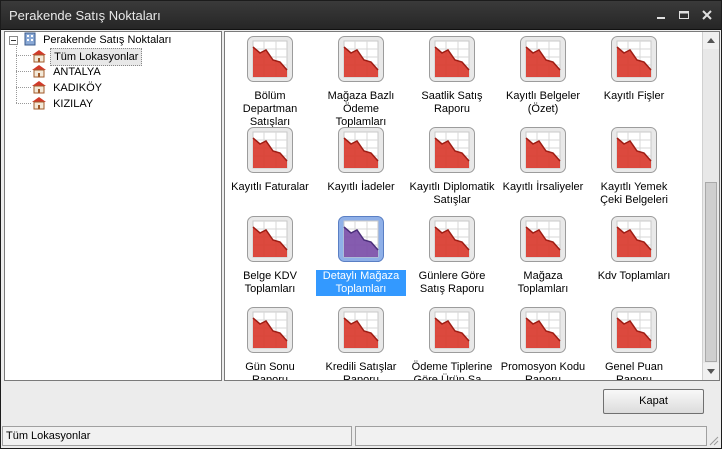  What do you see at coordinates (452, 102) in the screenshot?
I see `report-item-label: Saatlik Satış Raporu` at bounding box center [452, 102].